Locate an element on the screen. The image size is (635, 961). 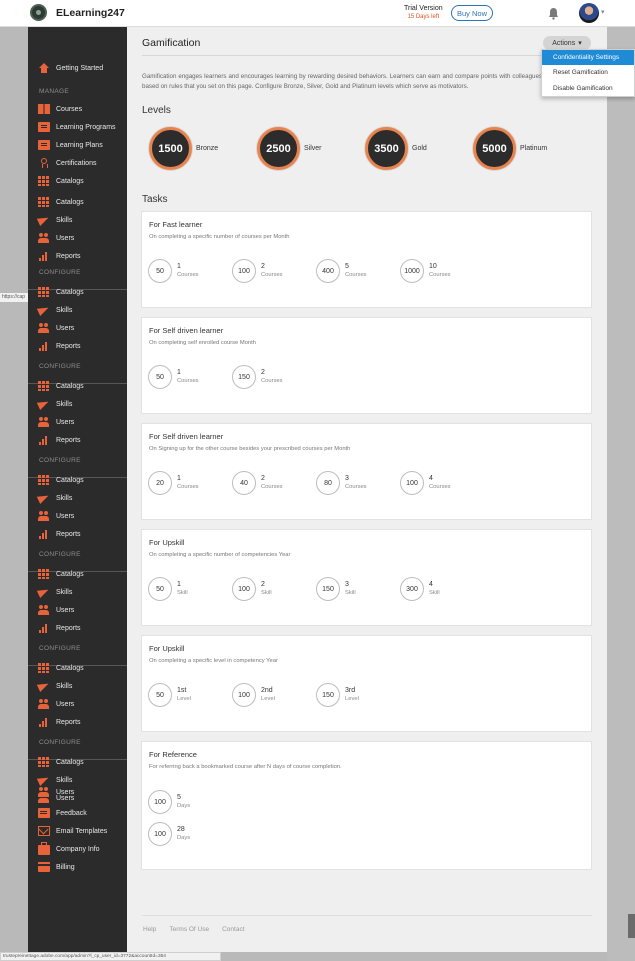
reward-item: 150 3rd Level is located at coordinates (337, 695).